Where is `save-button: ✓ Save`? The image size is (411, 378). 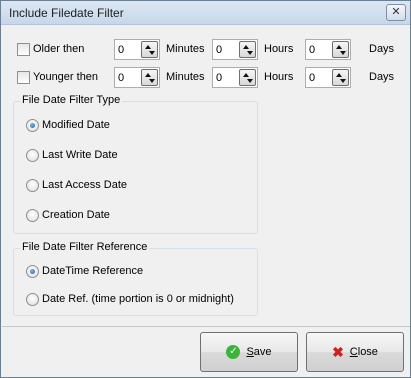
save-button: ✓ Save is located at coordinates (249, 352).